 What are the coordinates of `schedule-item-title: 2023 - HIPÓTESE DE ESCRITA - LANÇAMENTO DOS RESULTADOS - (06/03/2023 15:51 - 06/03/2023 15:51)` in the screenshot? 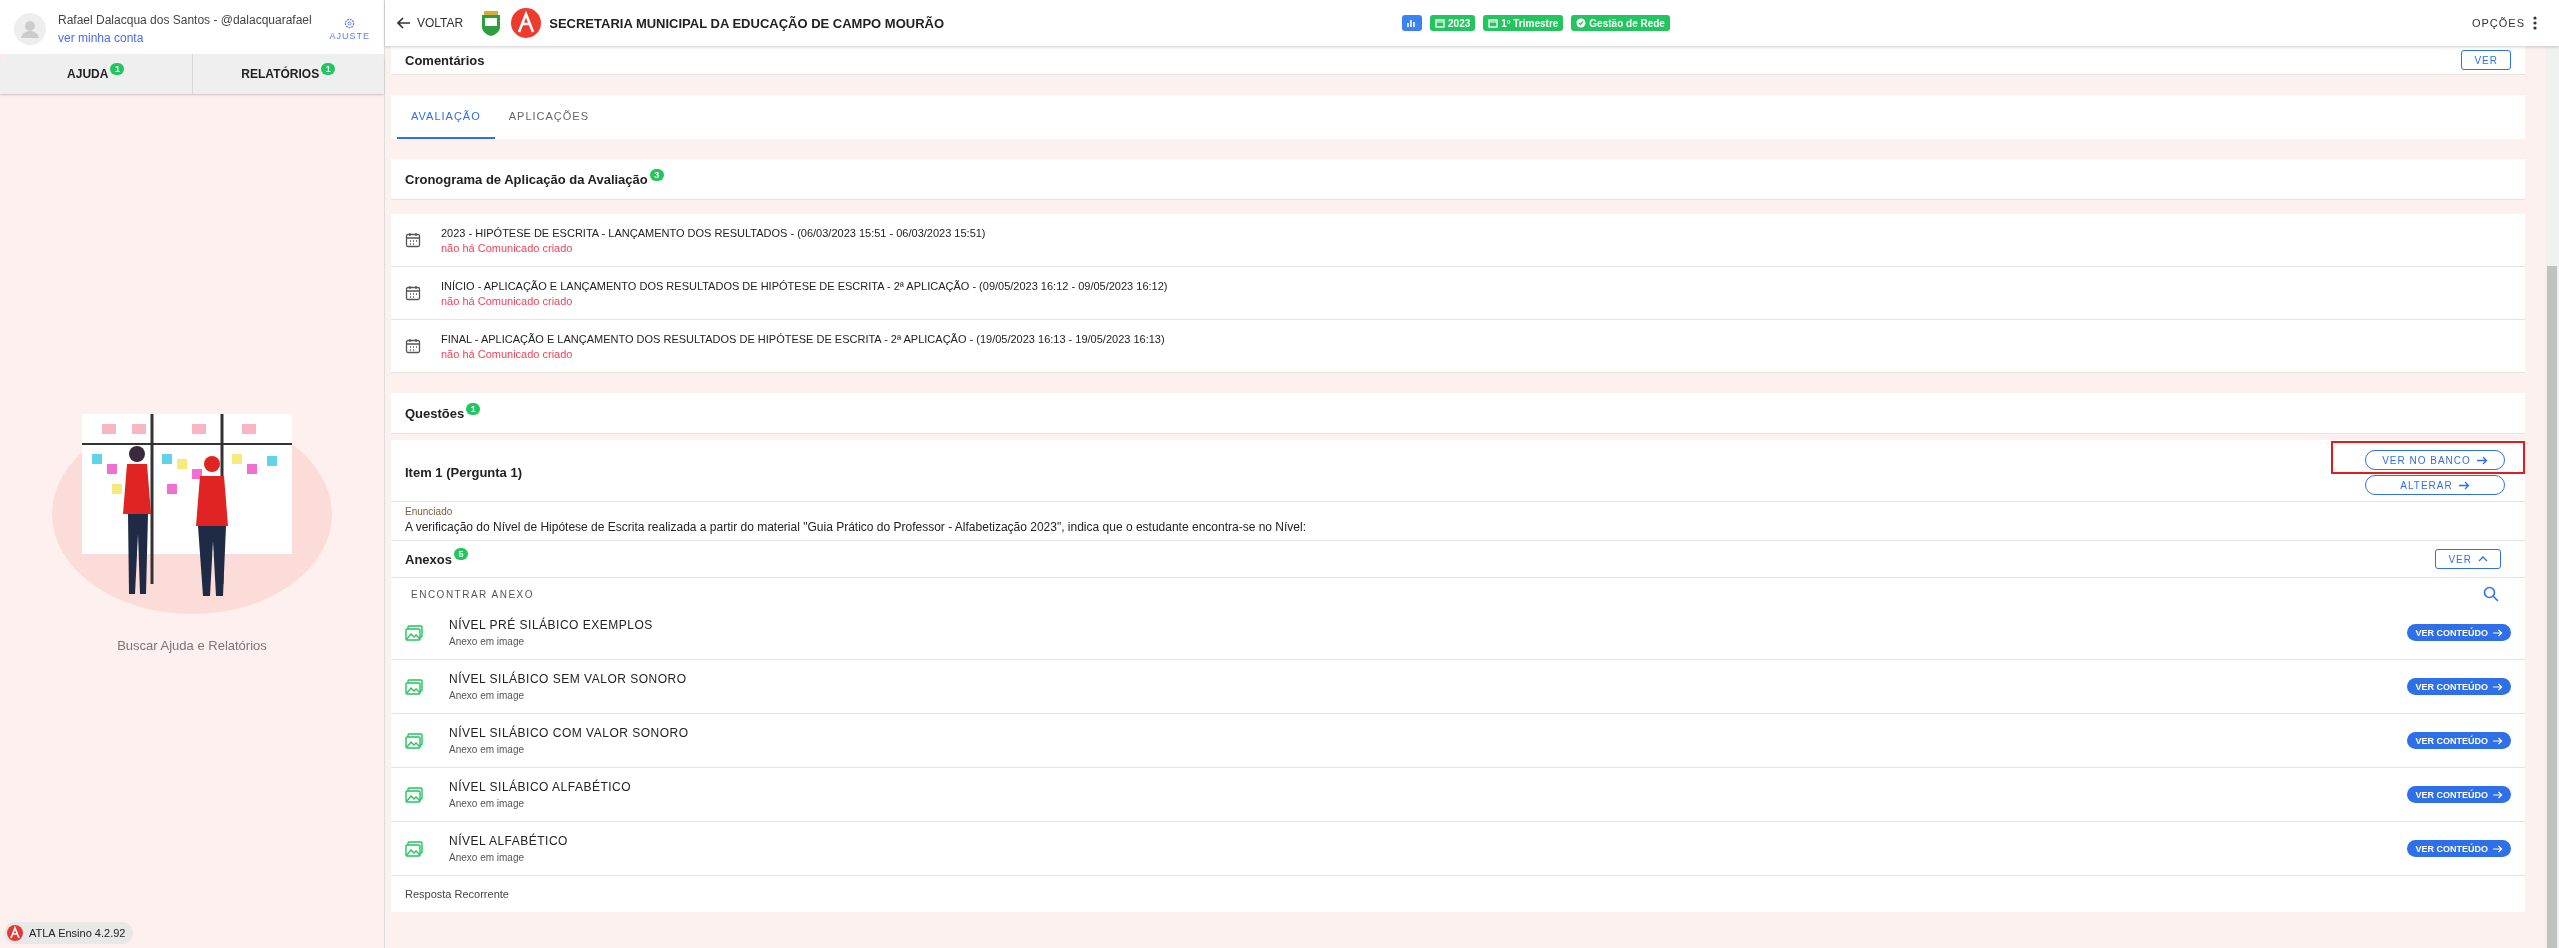 It's located at (713, 232).